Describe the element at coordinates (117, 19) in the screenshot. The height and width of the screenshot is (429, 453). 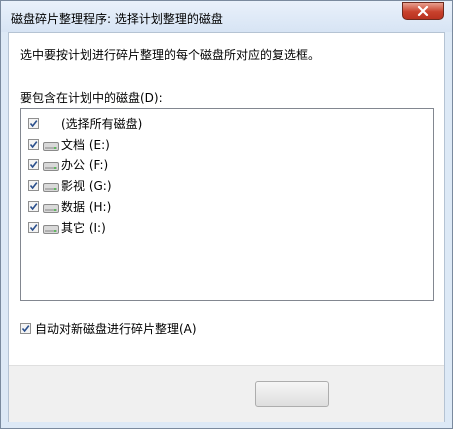
I see `window-title: 磁盘碎片整理程序: 选择计划整理的磁盘` at that location.